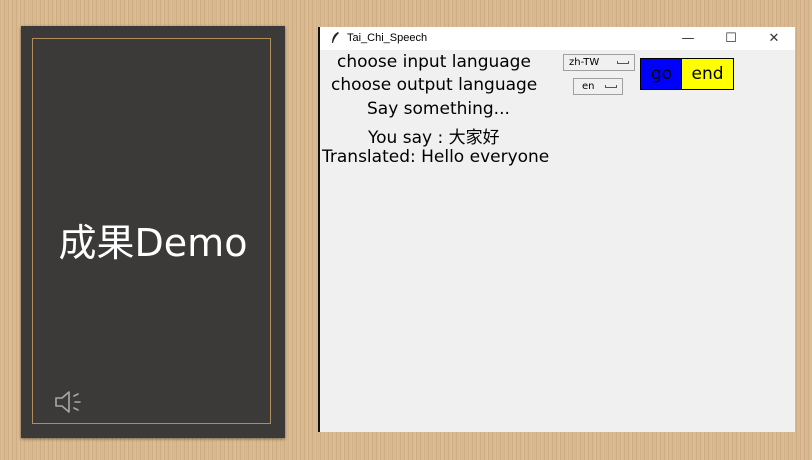  What do you see at coordinates (774, 38) in the screenshot?
I see `close-button: ✕` at bounding box center [774, 38].